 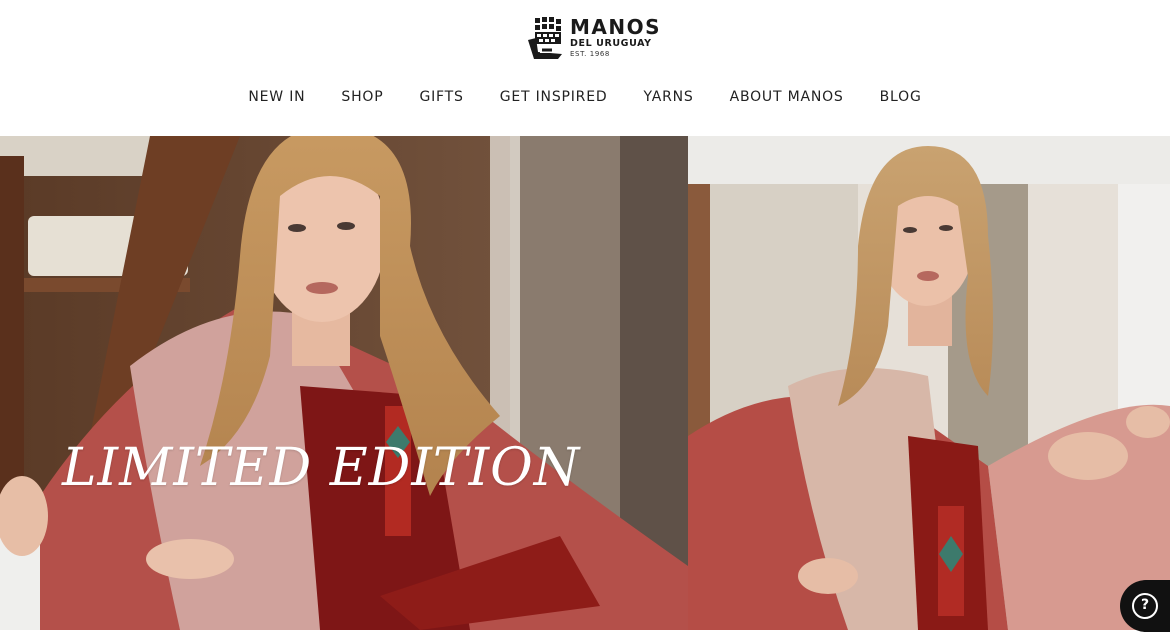 What do you see at coordinates (321, 468) in the screenshot?
I see `hero-headline: LIMITED EDITION` at bounding box center [321, 468].